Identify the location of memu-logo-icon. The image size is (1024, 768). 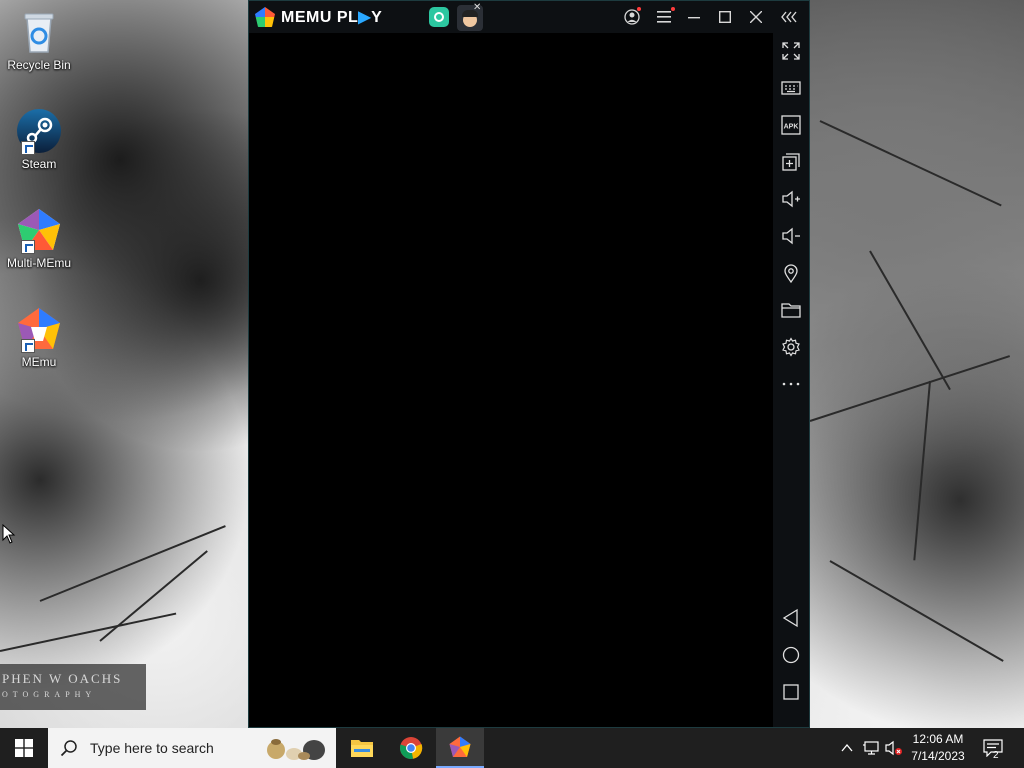
(265, 17).